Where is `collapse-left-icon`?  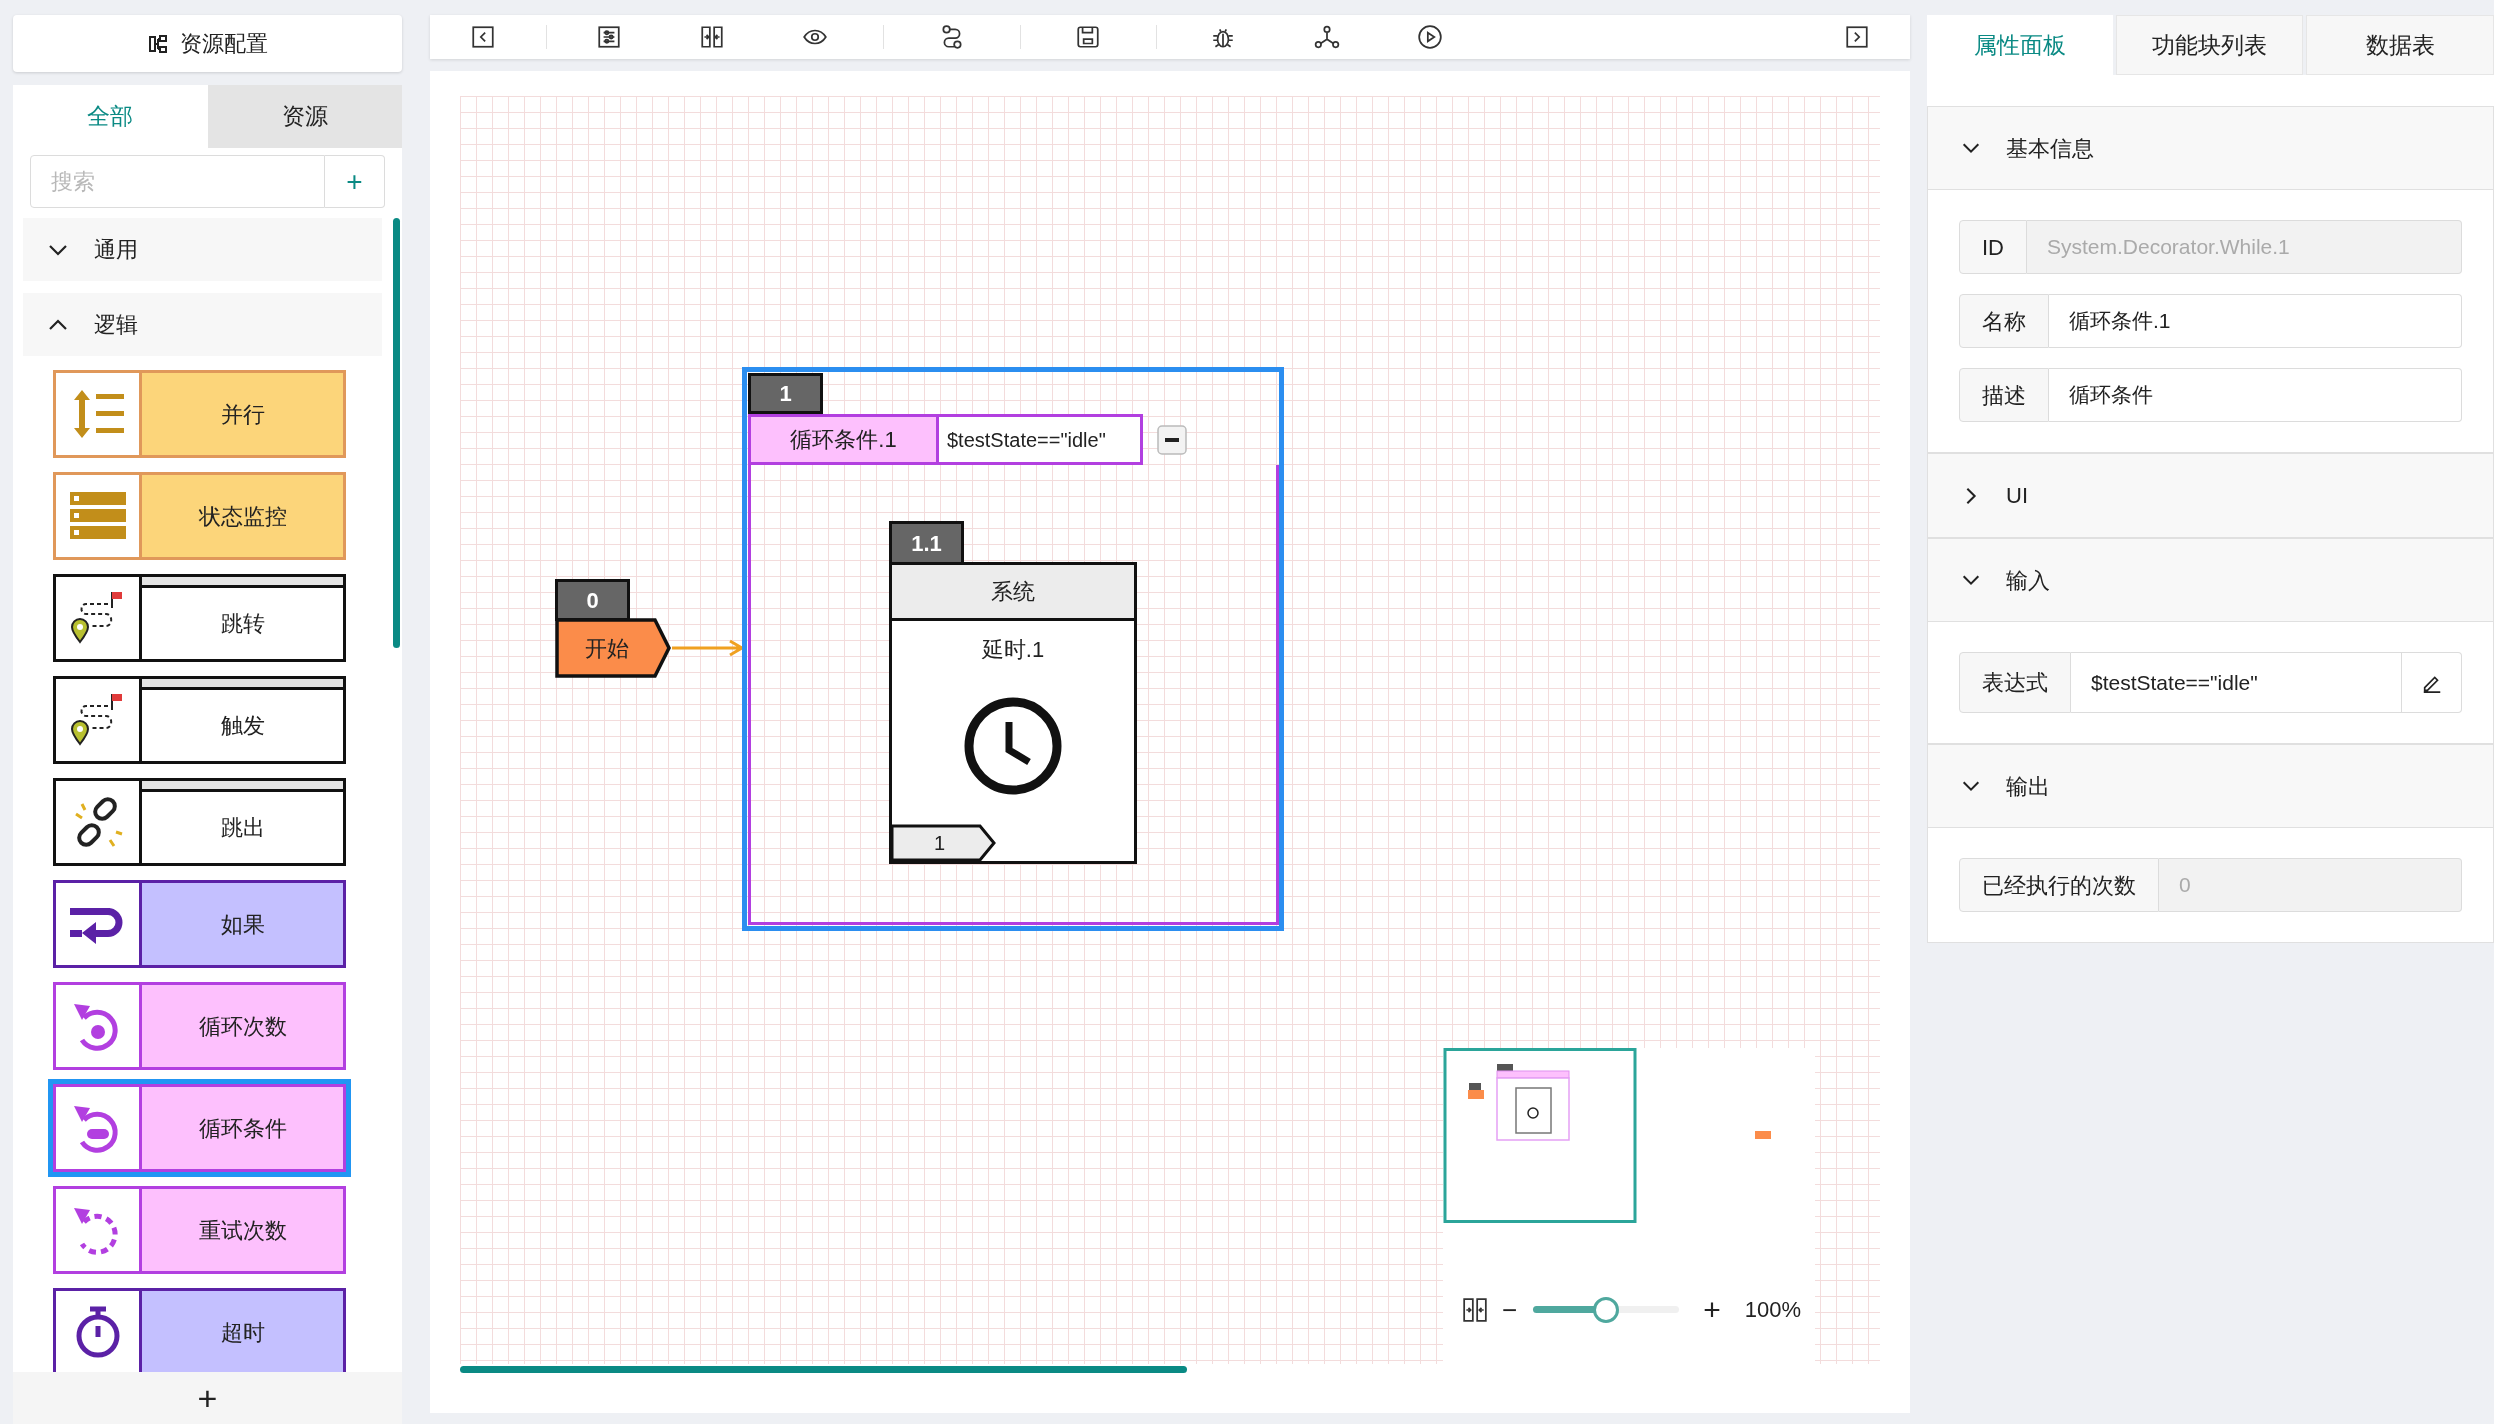 collapse-left-icon is located at coordinates (483, 37).